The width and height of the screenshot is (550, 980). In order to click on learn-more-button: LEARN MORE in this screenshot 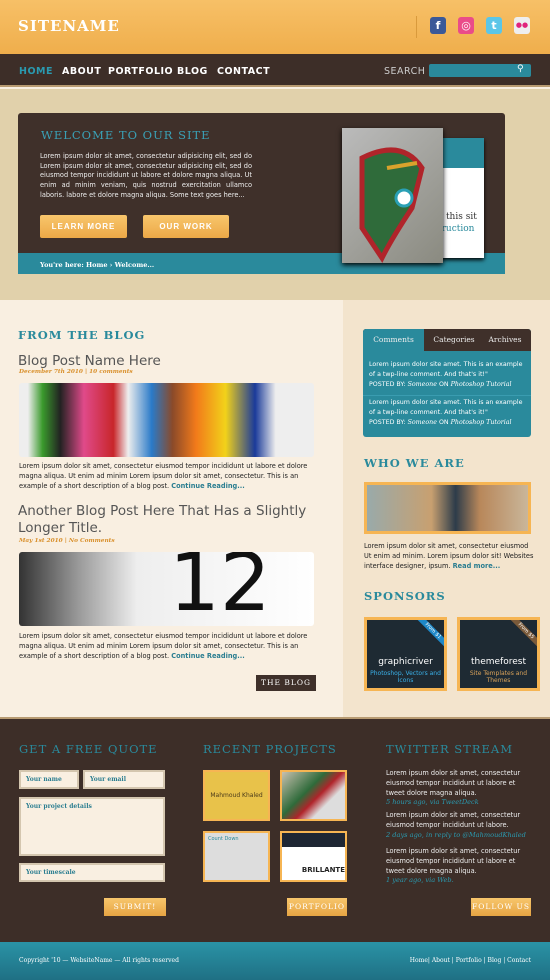, I will do `click(83, 226)`.